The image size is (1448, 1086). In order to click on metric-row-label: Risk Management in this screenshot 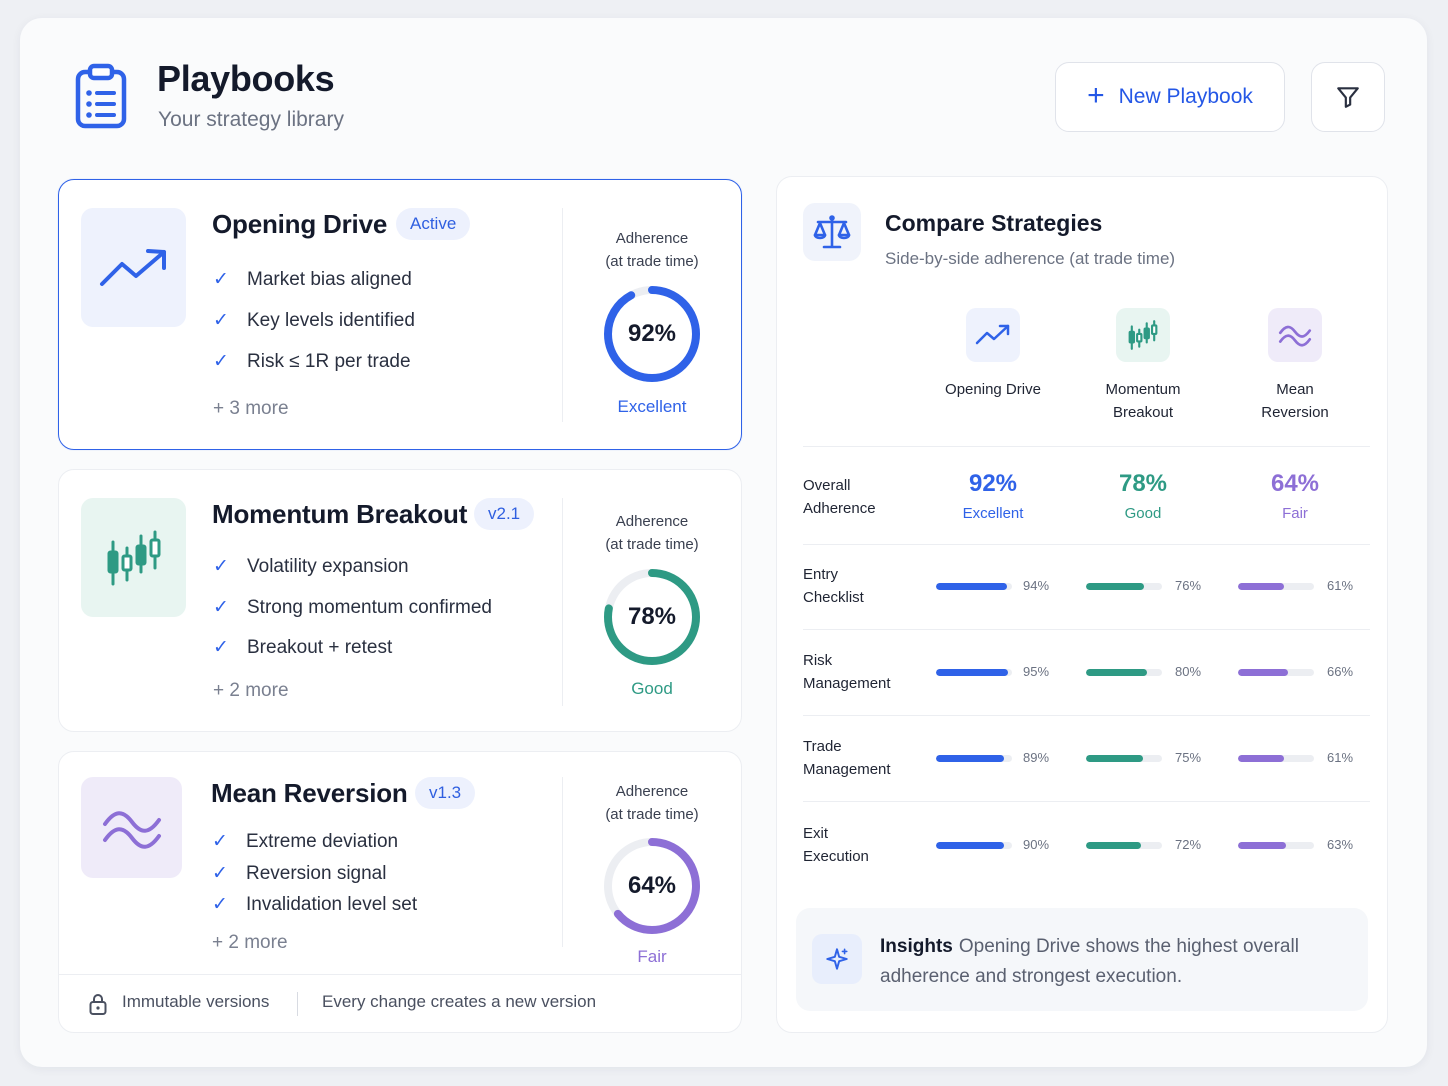, I will do `click(847, 672)`.